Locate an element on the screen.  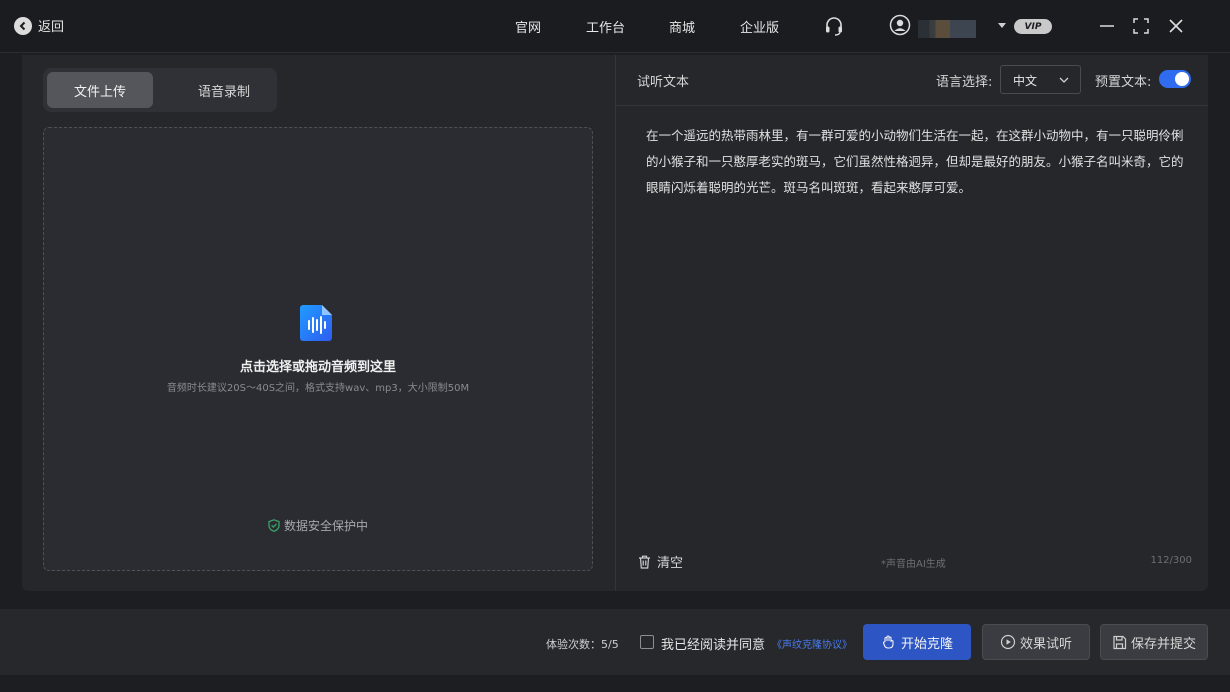
trash-icon is located at coordinates (644, 562).